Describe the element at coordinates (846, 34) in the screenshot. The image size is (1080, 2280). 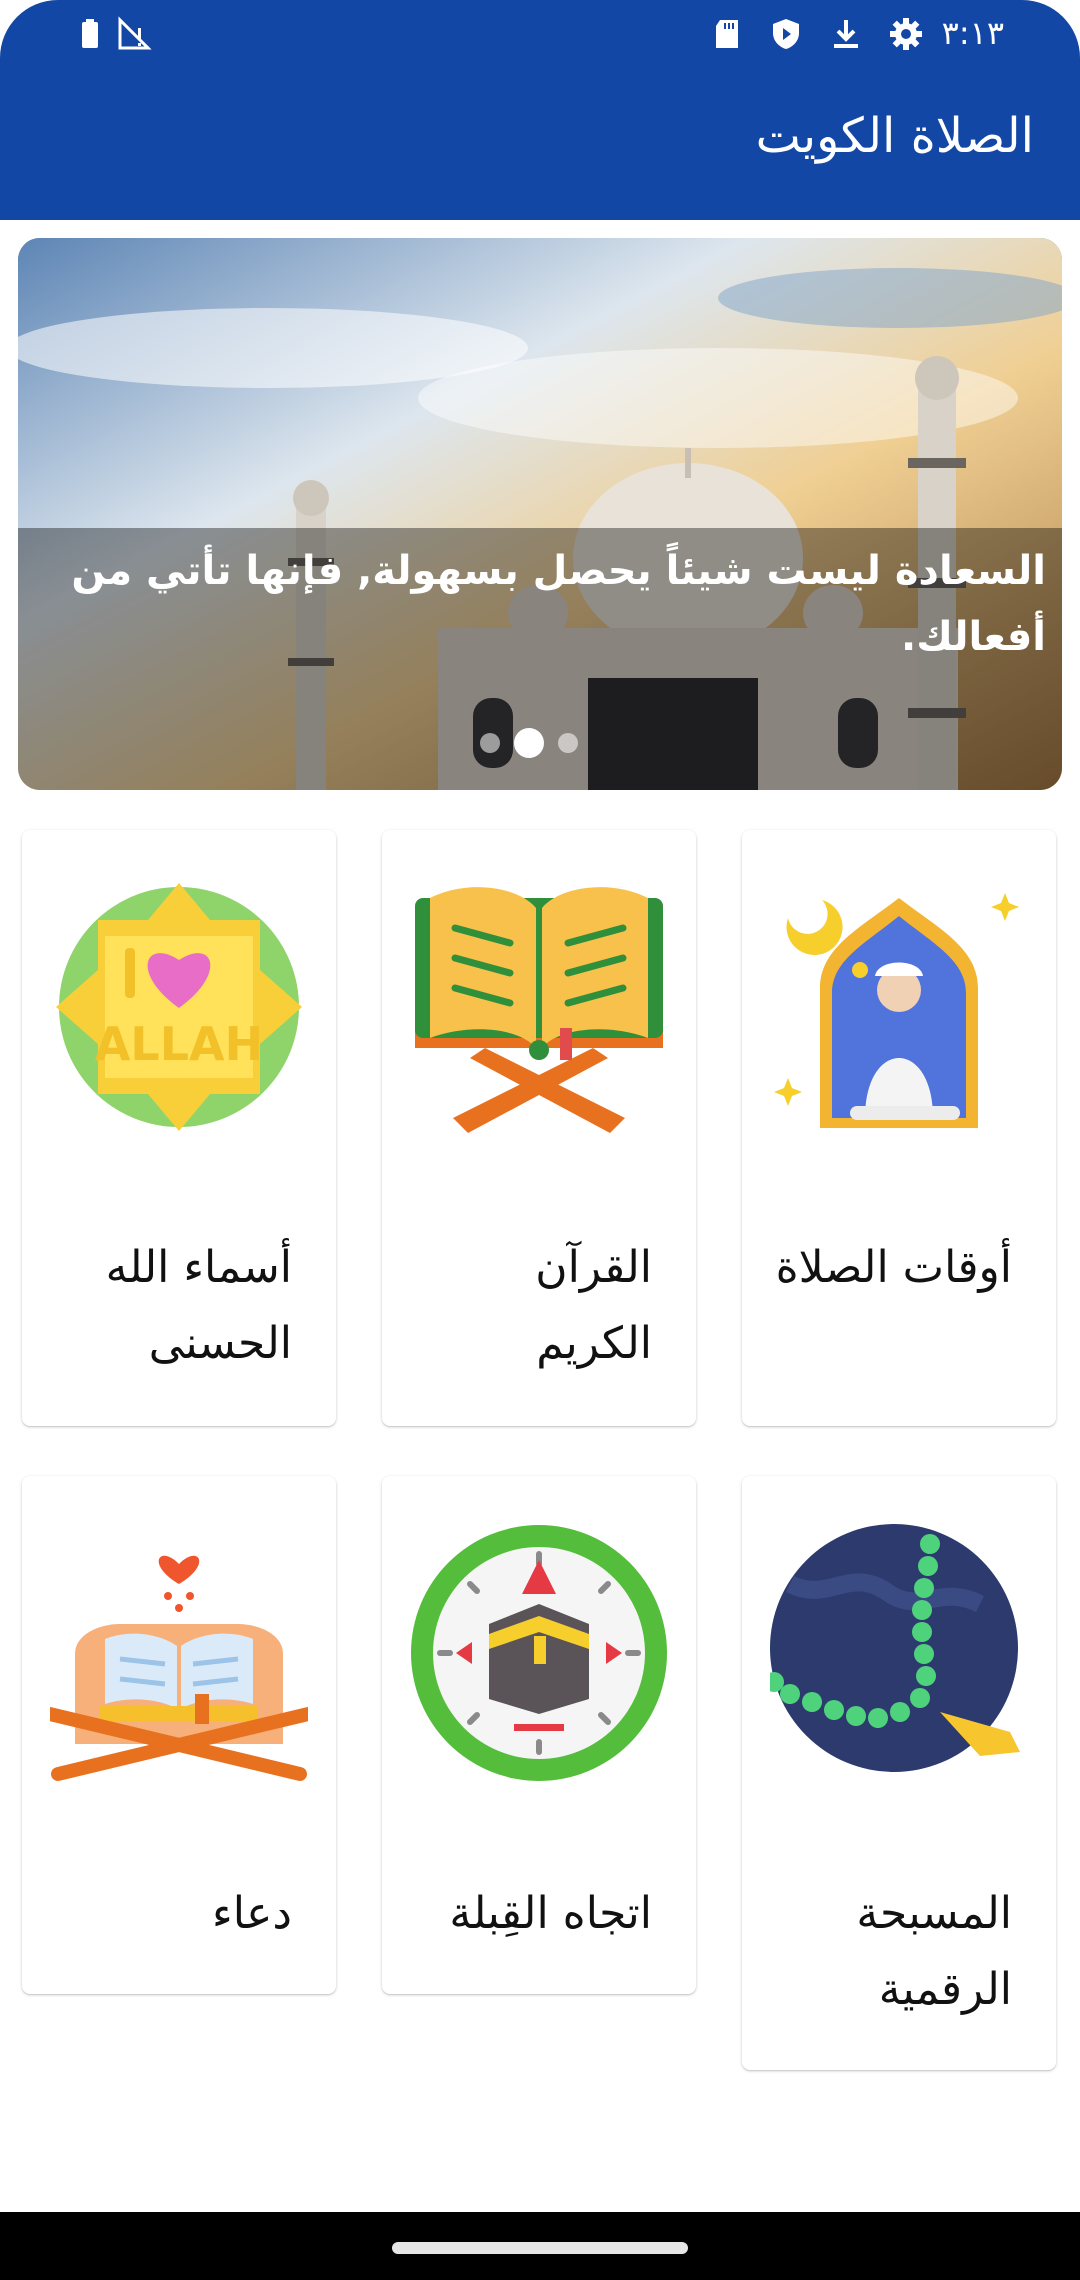
I see `download-icon` at that location.